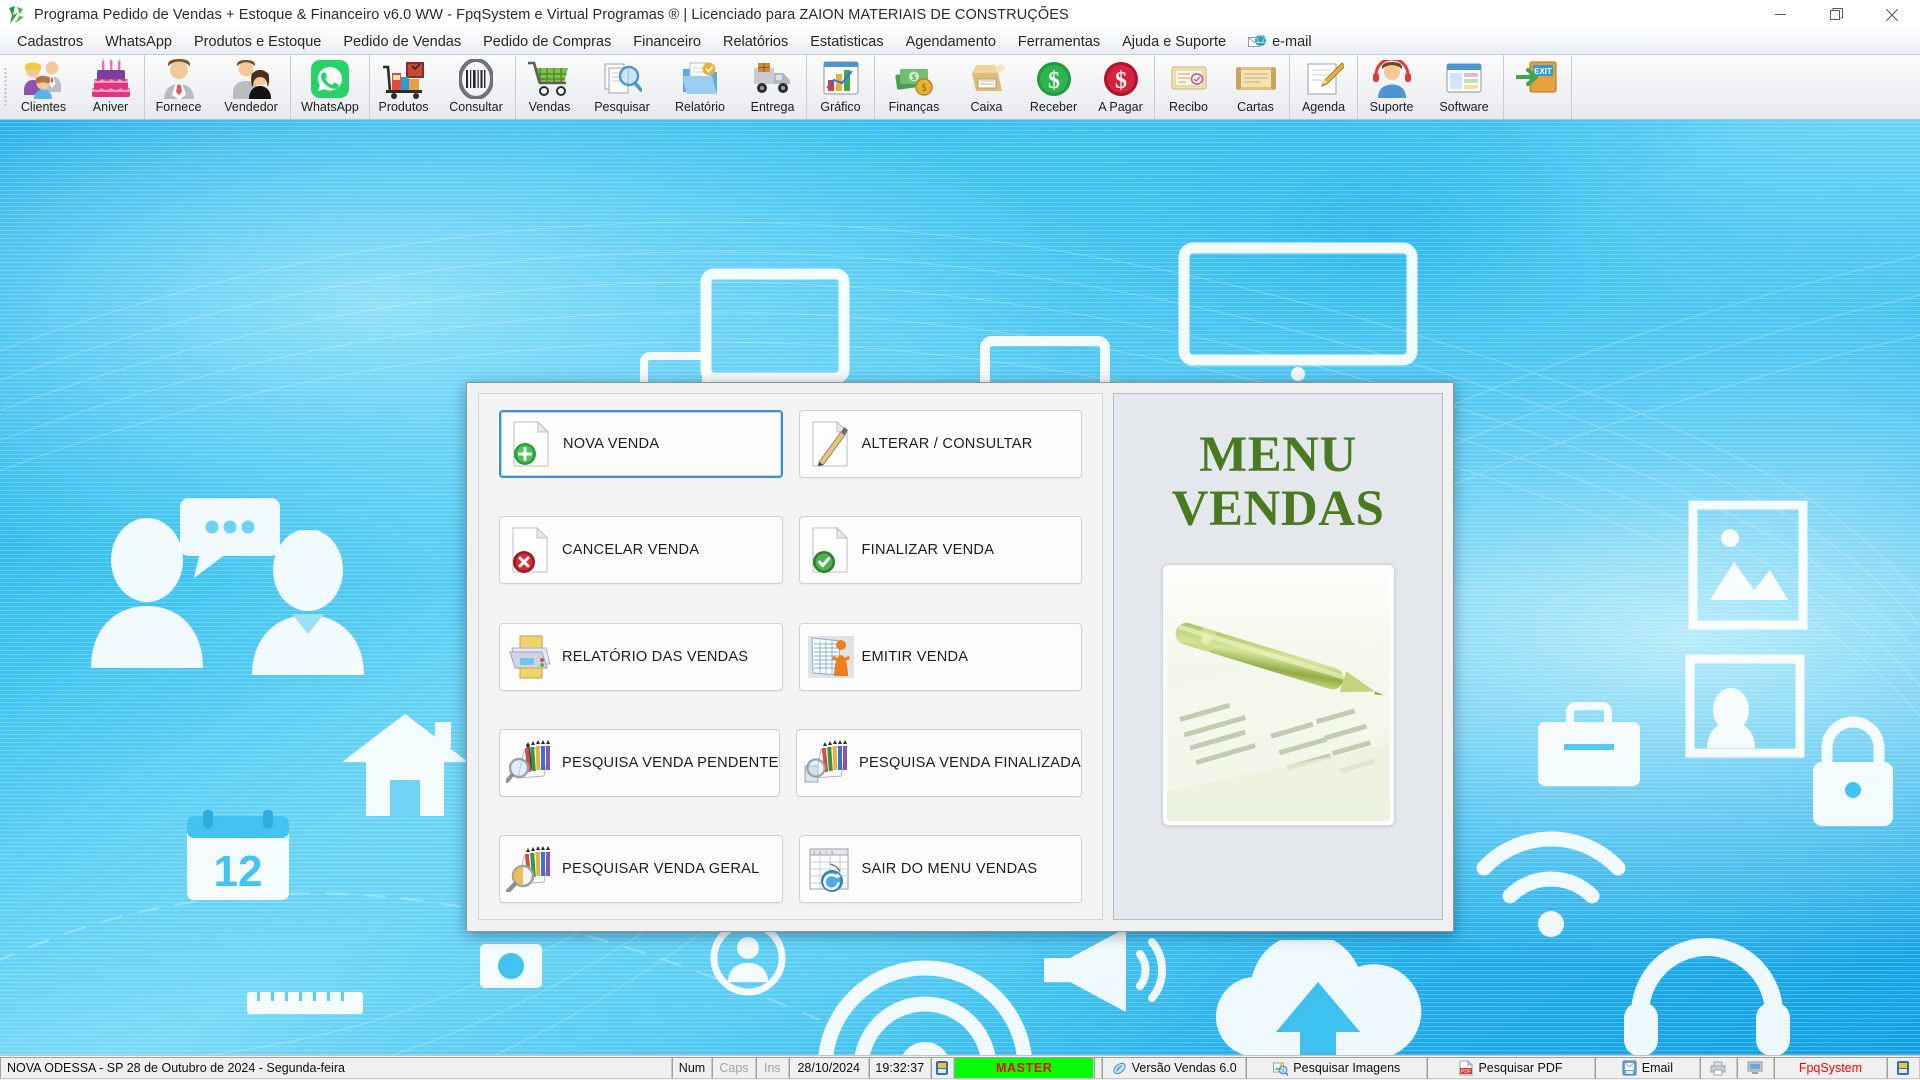  Describe the element at coordinates (1836, 14) in the screenshot. I see `maximize-button` at that location.